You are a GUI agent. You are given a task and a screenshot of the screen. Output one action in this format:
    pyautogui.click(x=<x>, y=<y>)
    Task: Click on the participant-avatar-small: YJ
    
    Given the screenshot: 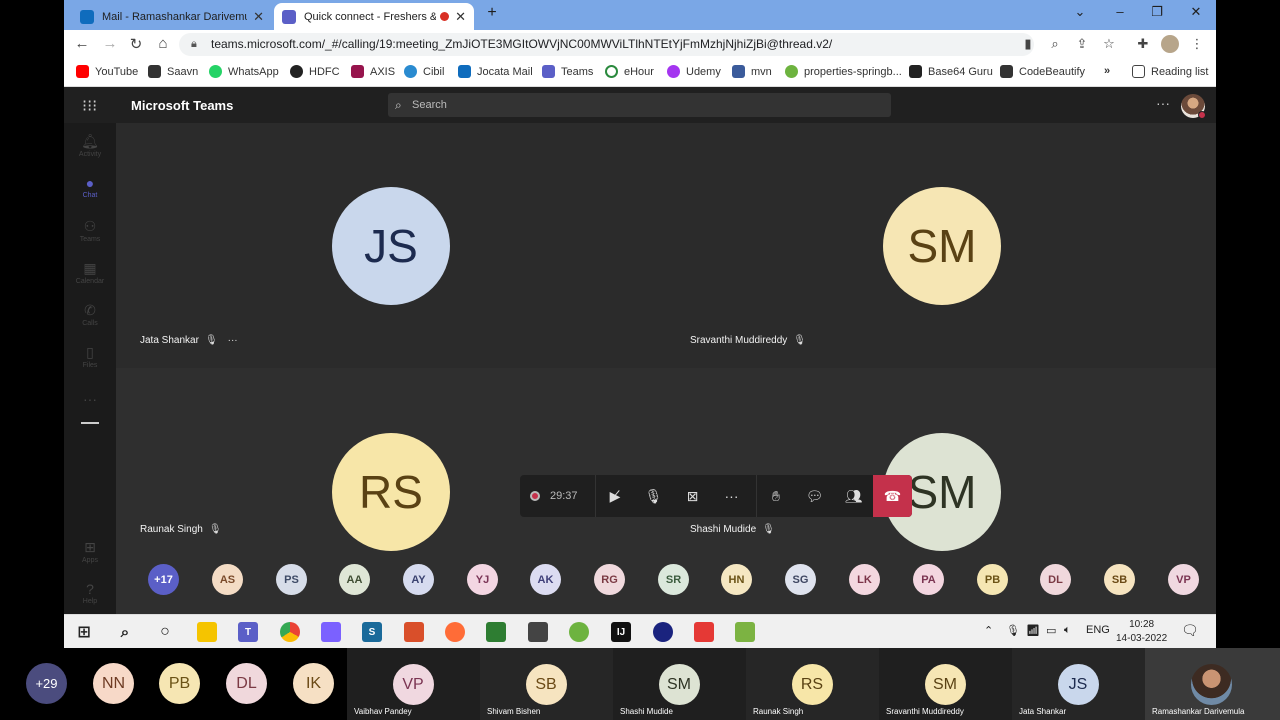 What is the action you would take?
    pyautogui.click(x=482, y=579)
    